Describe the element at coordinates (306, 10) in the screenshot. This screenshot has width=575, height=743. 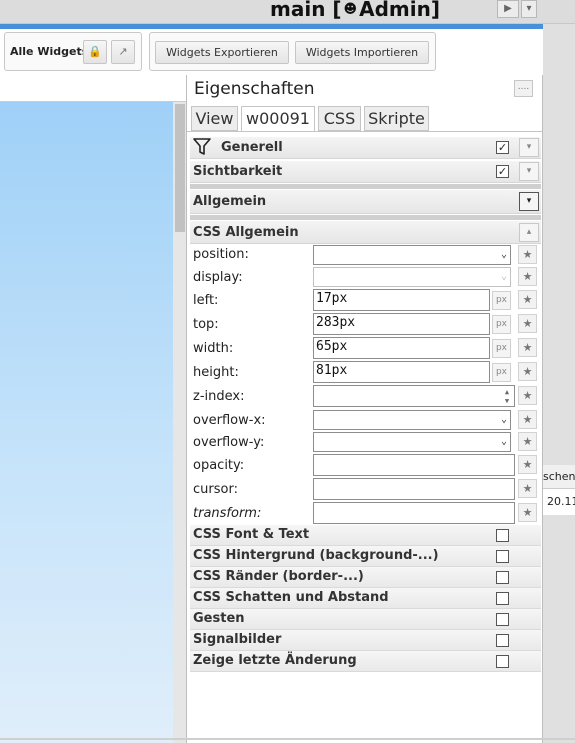
I see `view-title-text: main [` at that location.